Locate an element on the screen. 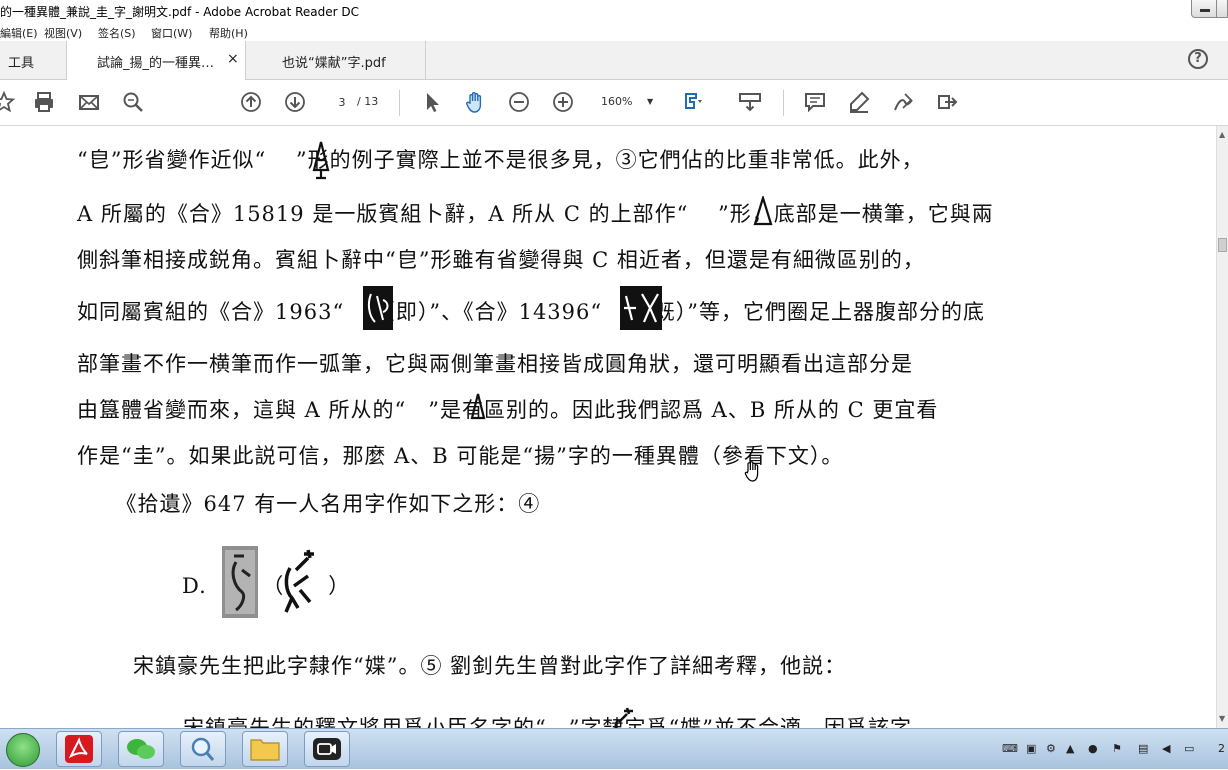 This screenshot has width=1228, height=770. menu-window: 窗口(W) is located at coordinates (171, 33).